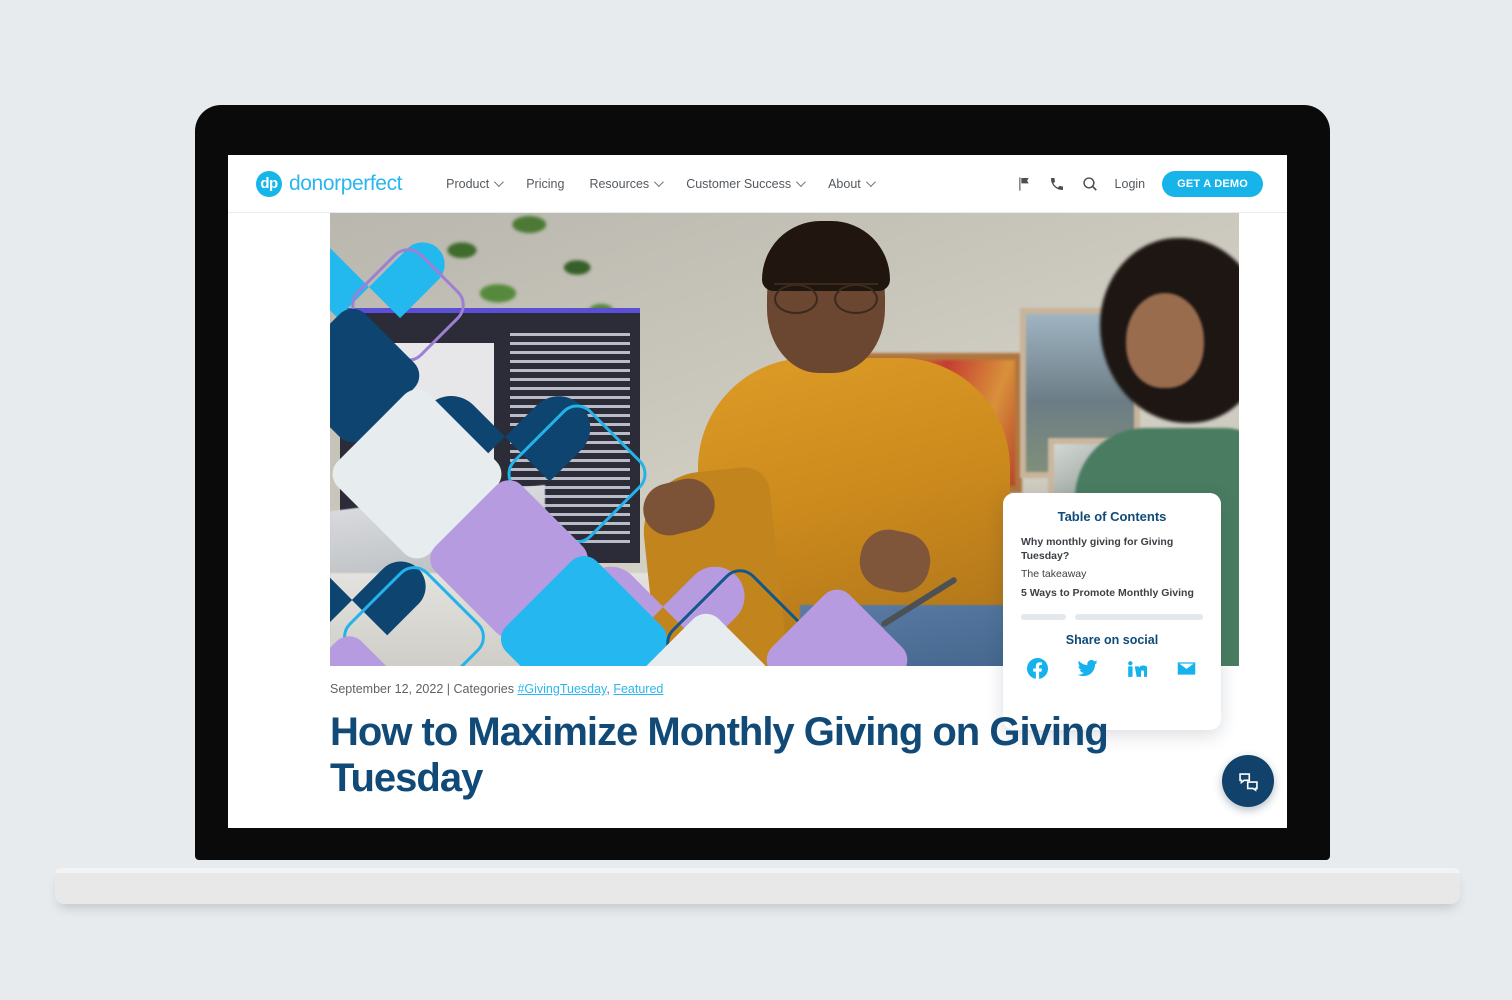 The width and height of the screenshot is (1512, 1000). I want to click on nav-item-product: Product, so click(475, 183).